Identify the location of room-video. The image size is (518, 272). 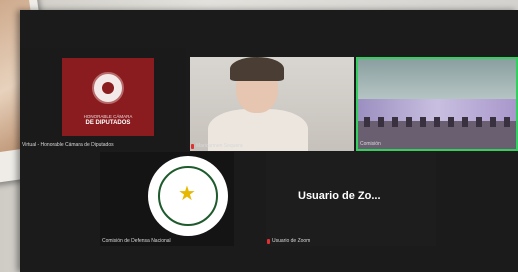
(437, 81).